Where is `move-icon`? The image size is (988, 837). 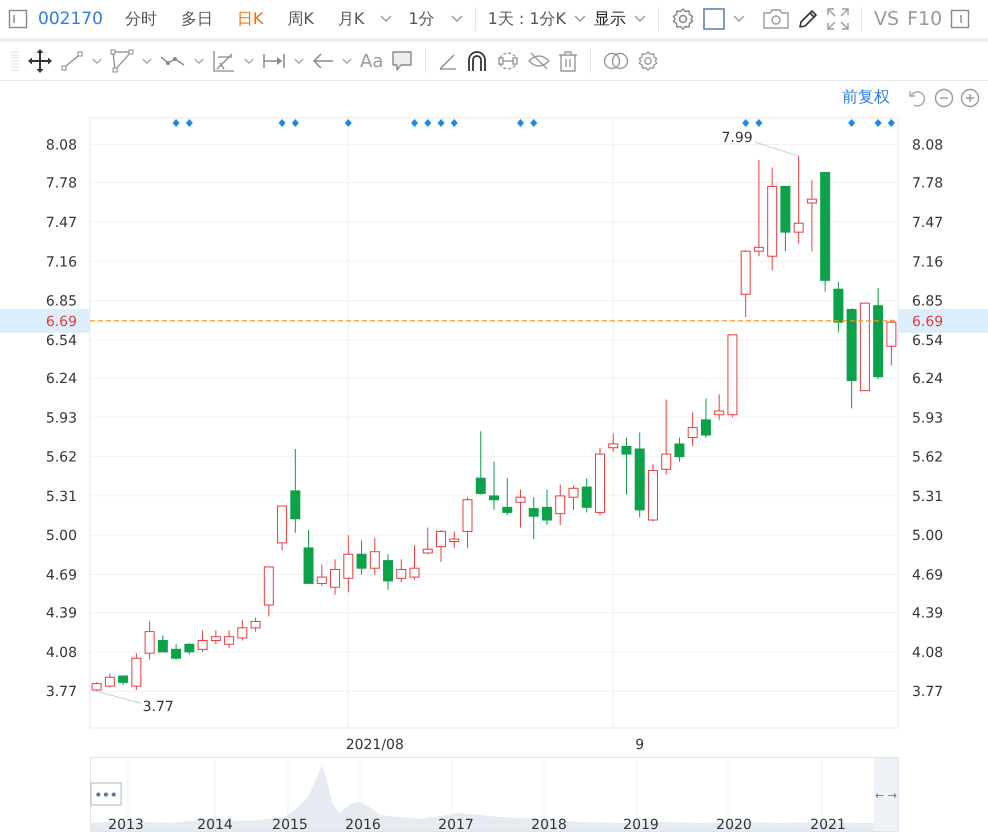 move-icon is located at coordinates (40, 61).